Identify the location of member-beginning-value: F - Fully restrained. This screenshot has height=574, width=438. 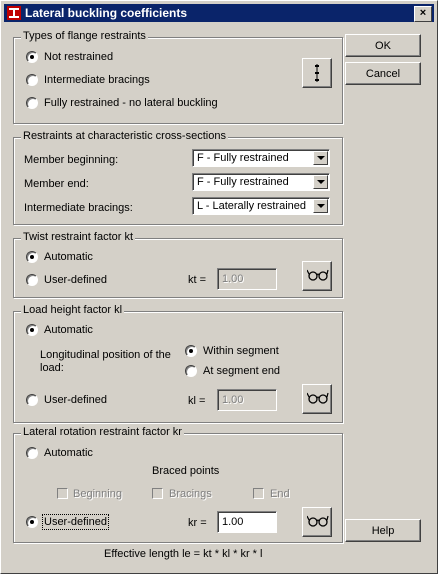
(243, 158).